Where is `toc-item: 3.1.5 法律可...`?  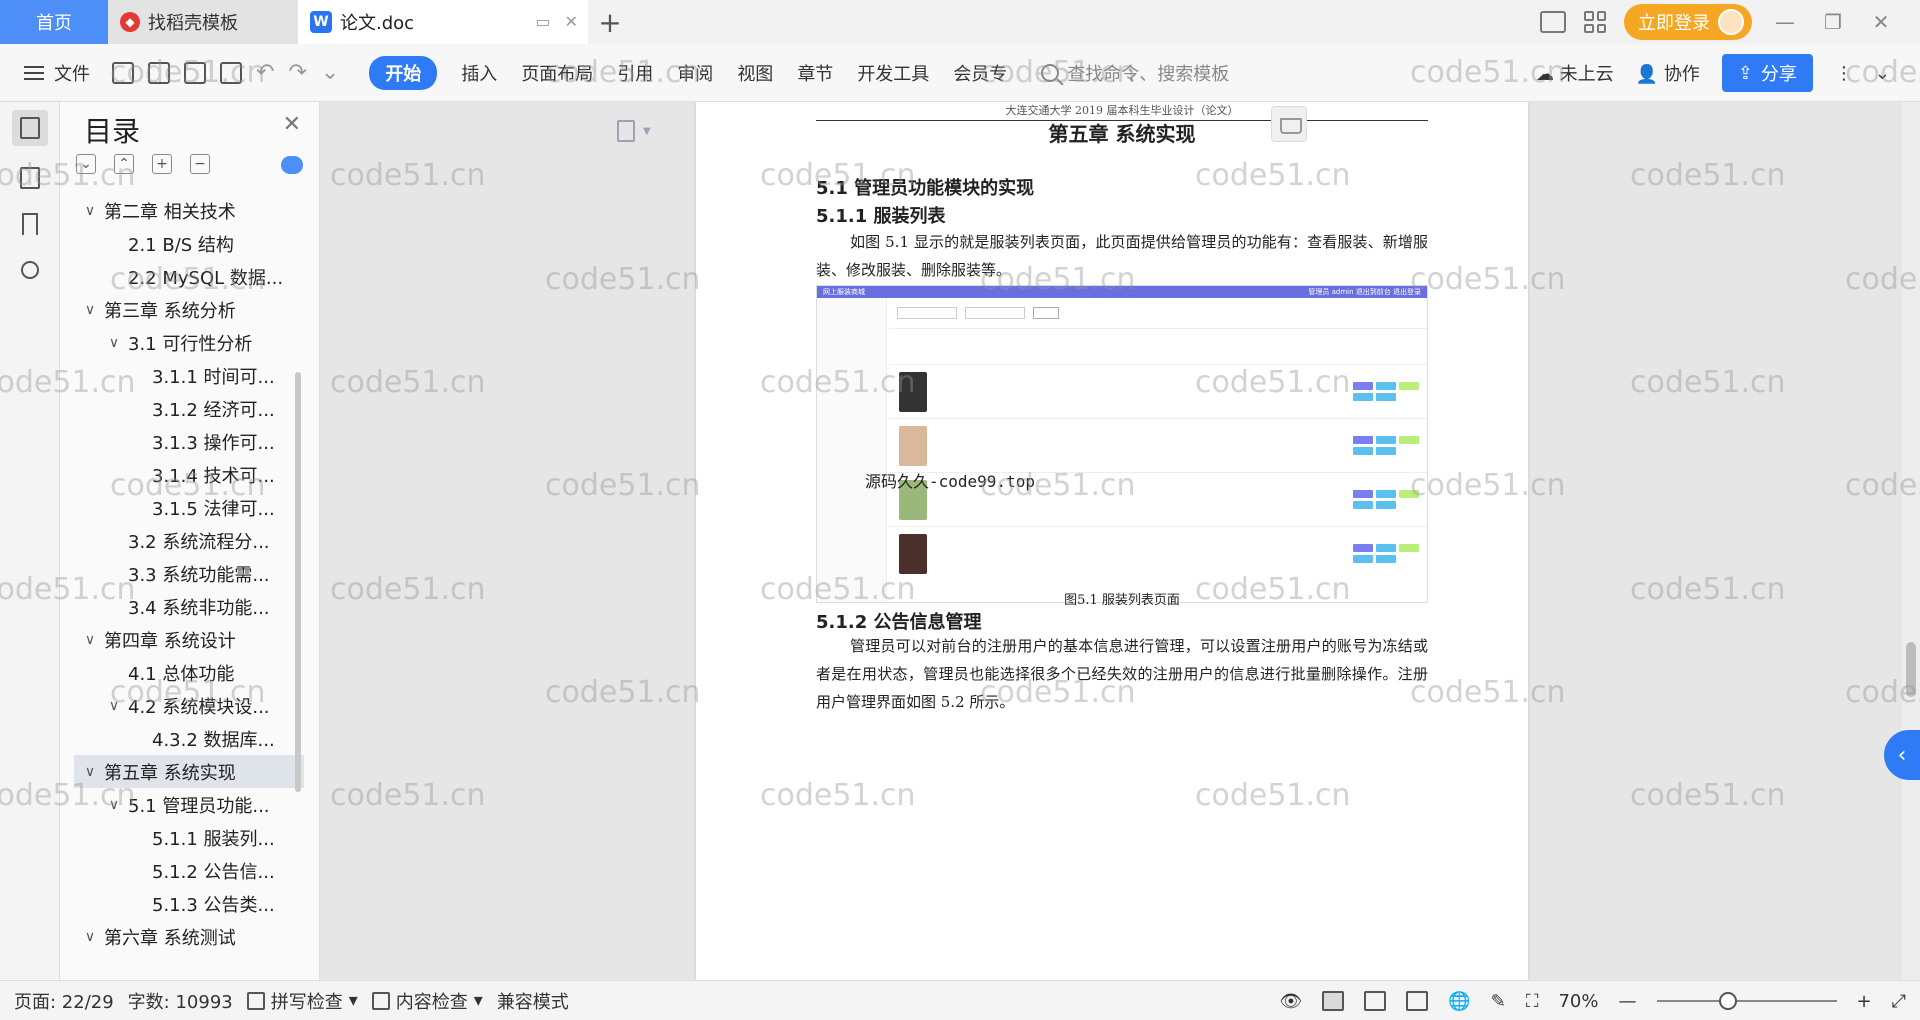 toc-item: 3.1.5 法律可... is located at coordinates (189, 507).